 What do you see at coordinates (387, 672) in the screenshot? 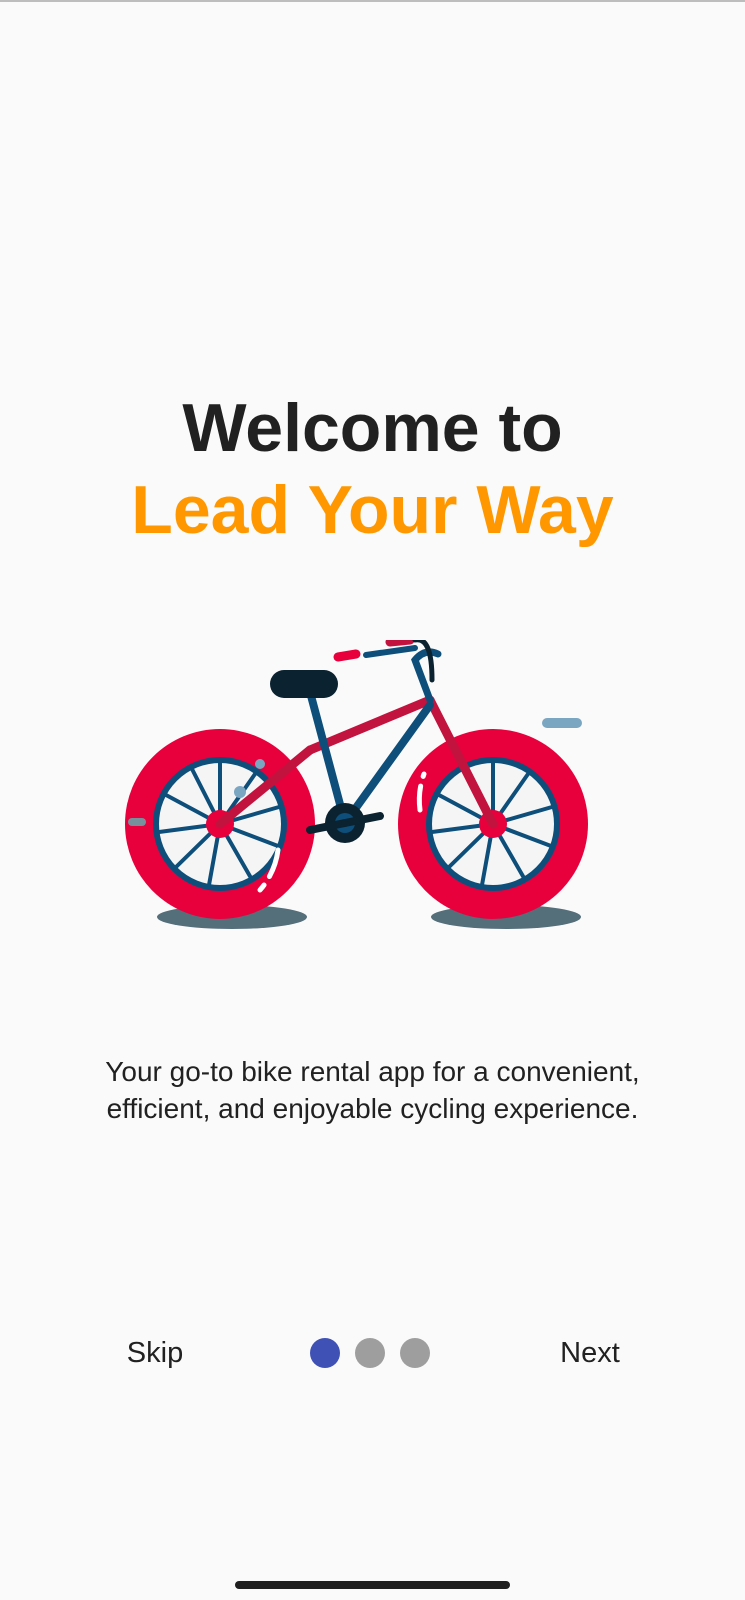
I see `bike-handlebar` at bounding box center [387, 672].